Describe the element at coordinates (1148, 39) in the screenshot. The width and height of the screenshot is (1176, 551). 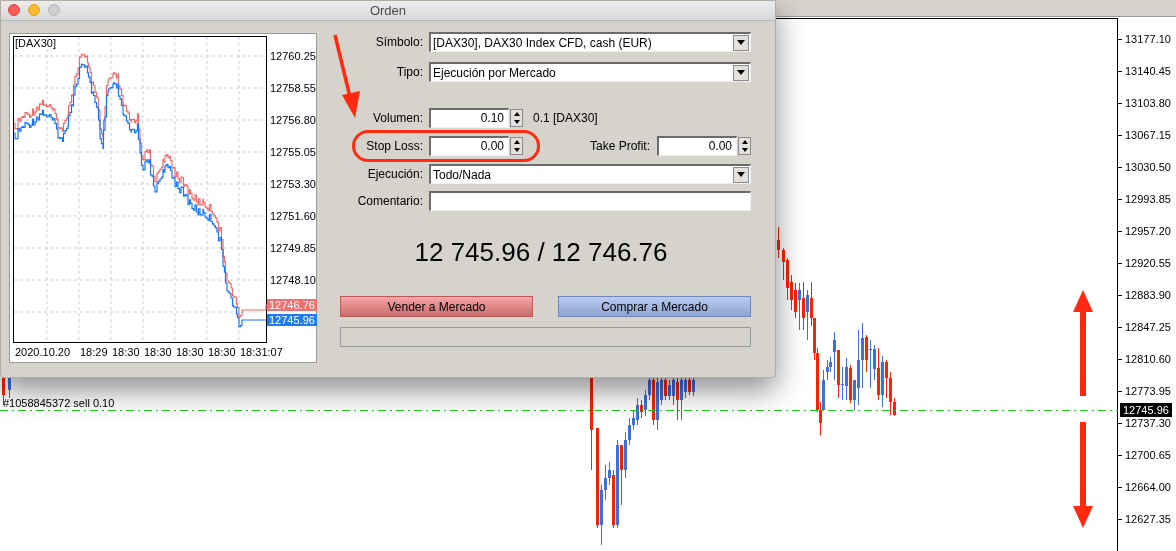
I see `axis-label: 13177.10` at that location.